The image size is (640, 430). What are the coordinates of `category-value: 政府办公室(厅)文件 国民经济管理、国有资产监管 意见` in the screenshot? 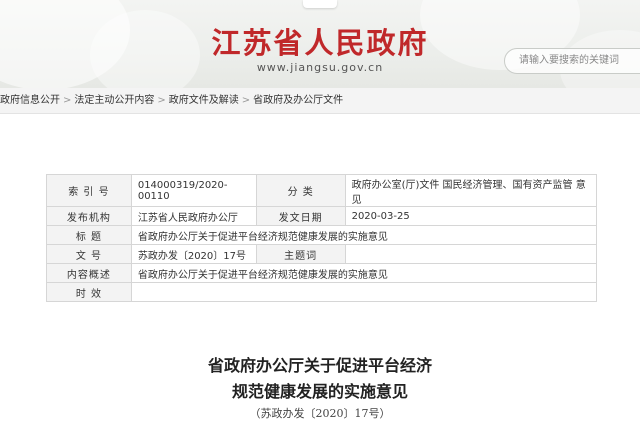 It's located at (471, 190).